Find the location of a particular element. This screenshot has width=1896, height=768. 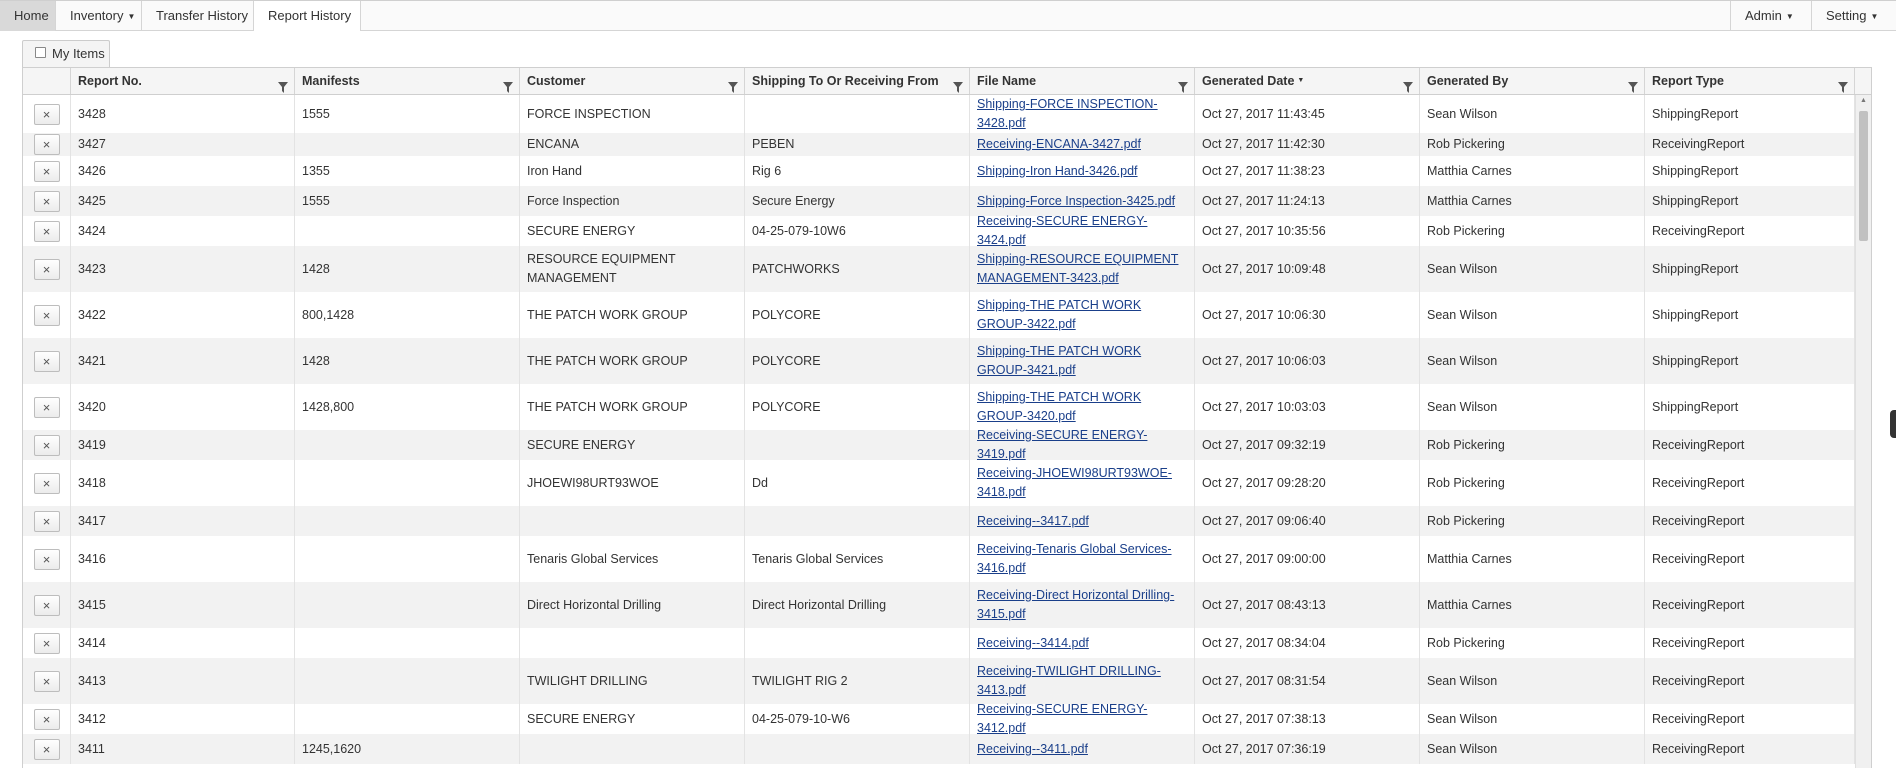

nav-inventory: Inventory ▼ is located at coordinates (99, 16).